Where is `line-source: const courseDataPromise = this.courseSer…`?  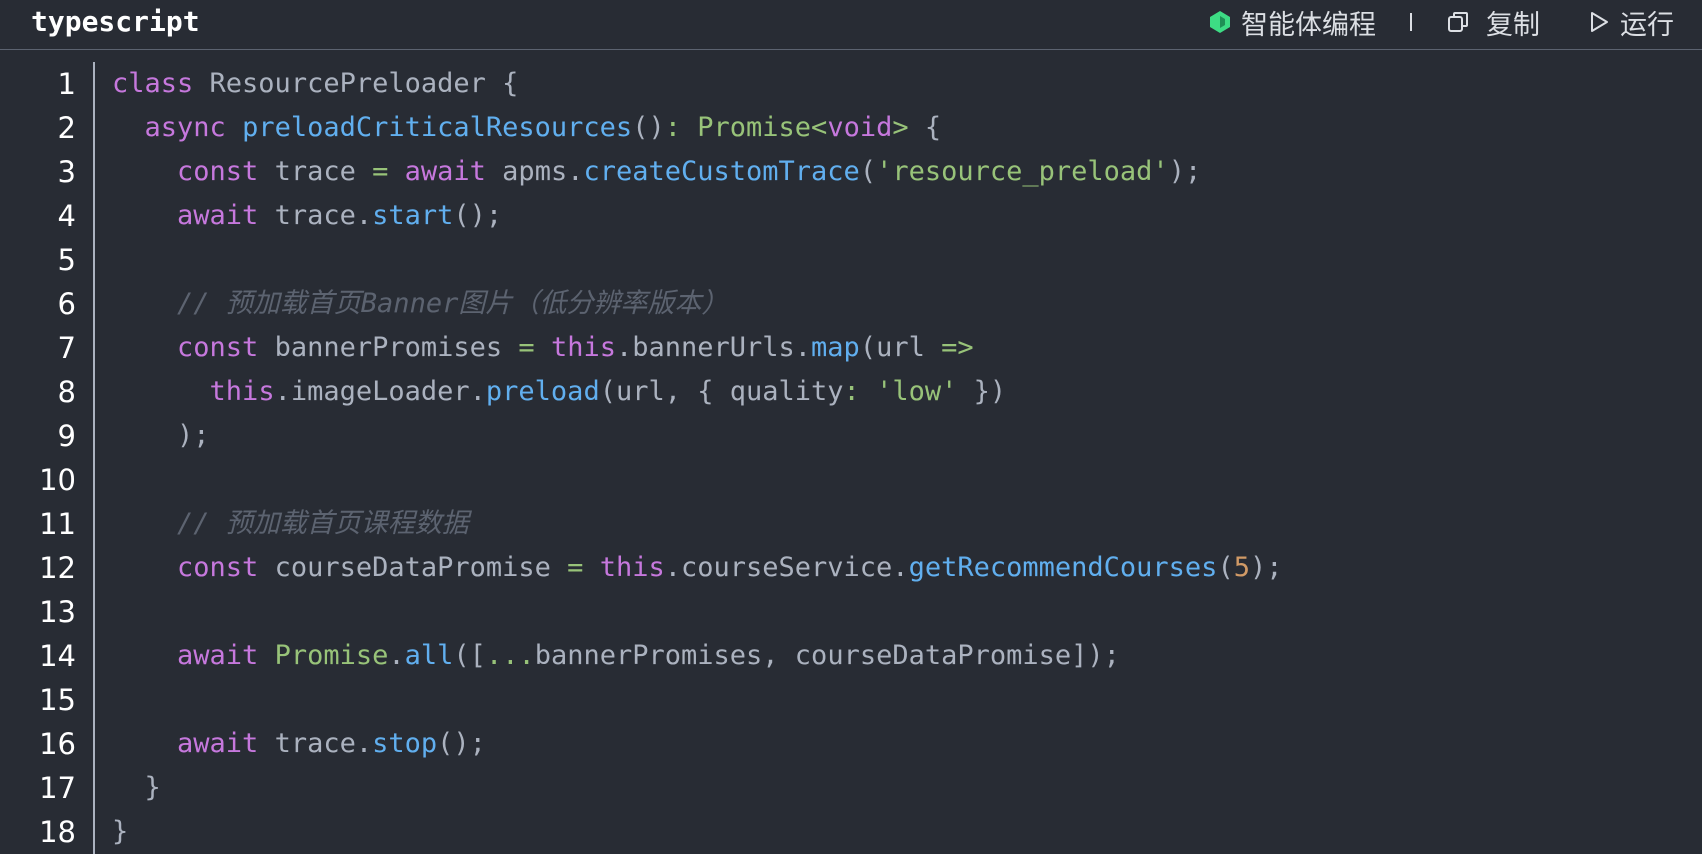 line-source: const courseDataPromise = this.courseSer… is located at coordinates (697, 568).